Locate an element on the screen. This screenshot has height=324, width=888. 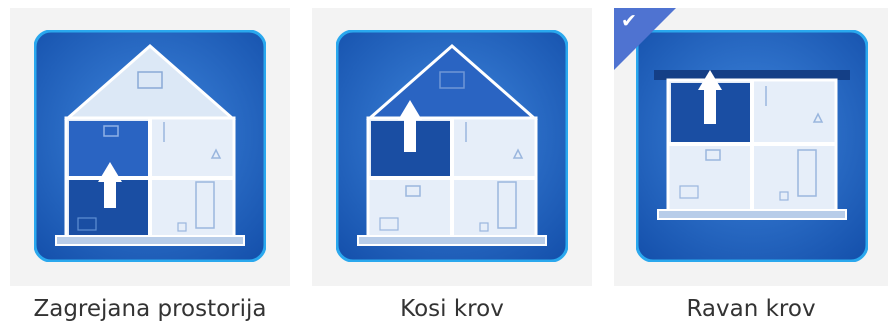
option-label-flat-roof: Ravan krov is located at coordinates (751, 309).